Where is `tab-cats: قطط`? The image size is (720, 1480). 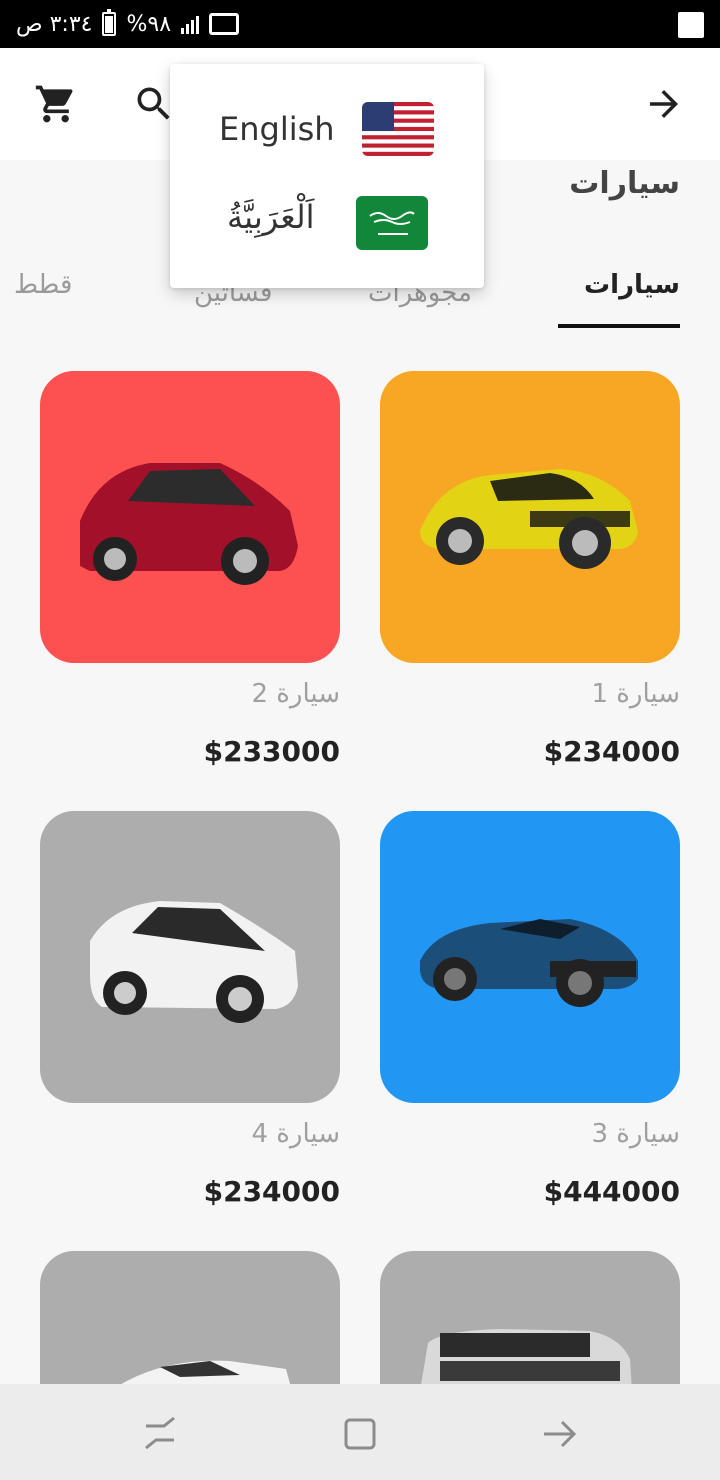
tab-cats: قطط is located at coordinates (43, 285).